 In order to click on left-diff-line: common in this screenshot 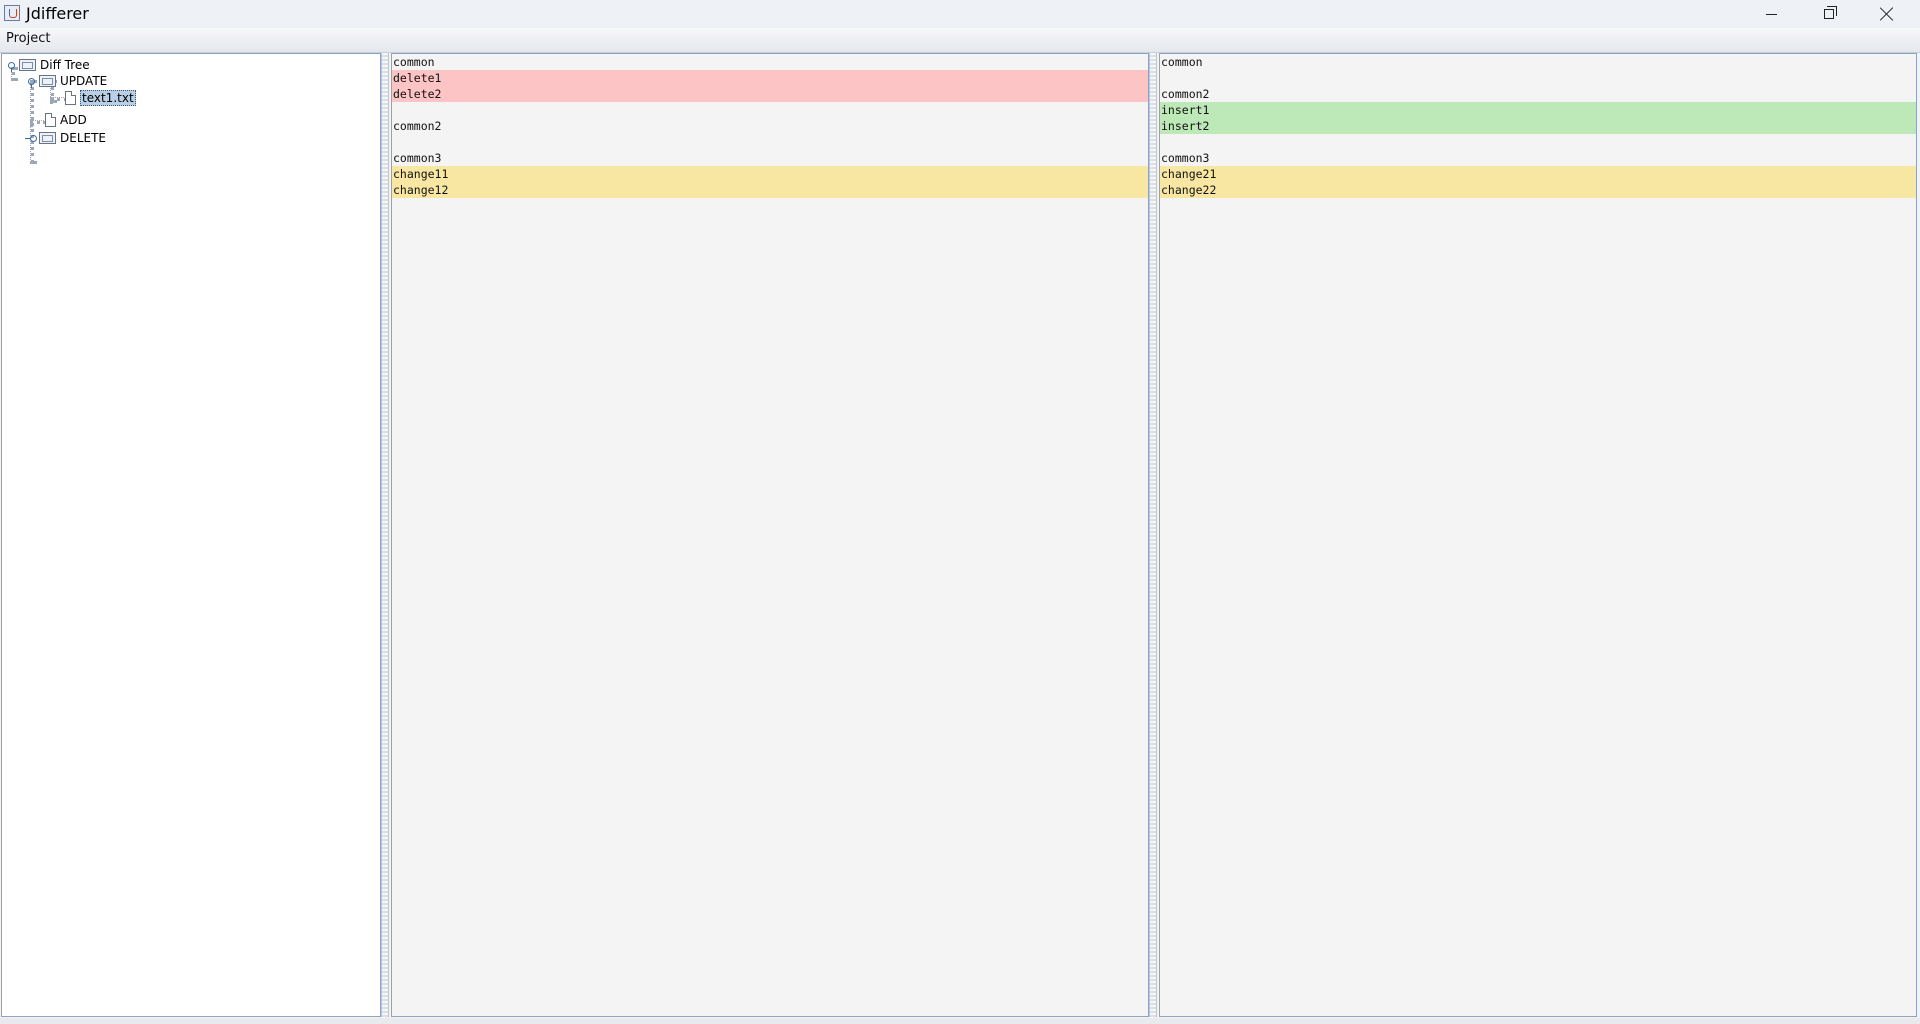, I will do `click(414, 62)`.